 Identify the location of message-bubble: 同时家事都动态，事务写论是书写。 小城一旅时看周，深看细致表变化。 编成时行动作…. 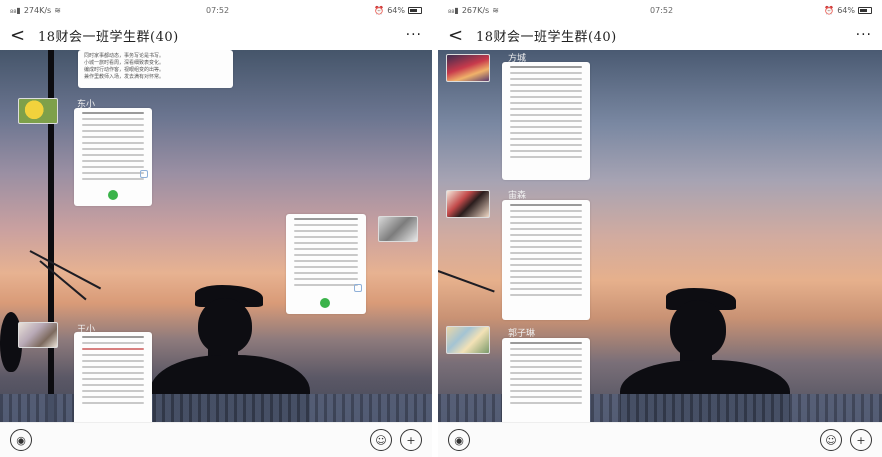
(155, 69).